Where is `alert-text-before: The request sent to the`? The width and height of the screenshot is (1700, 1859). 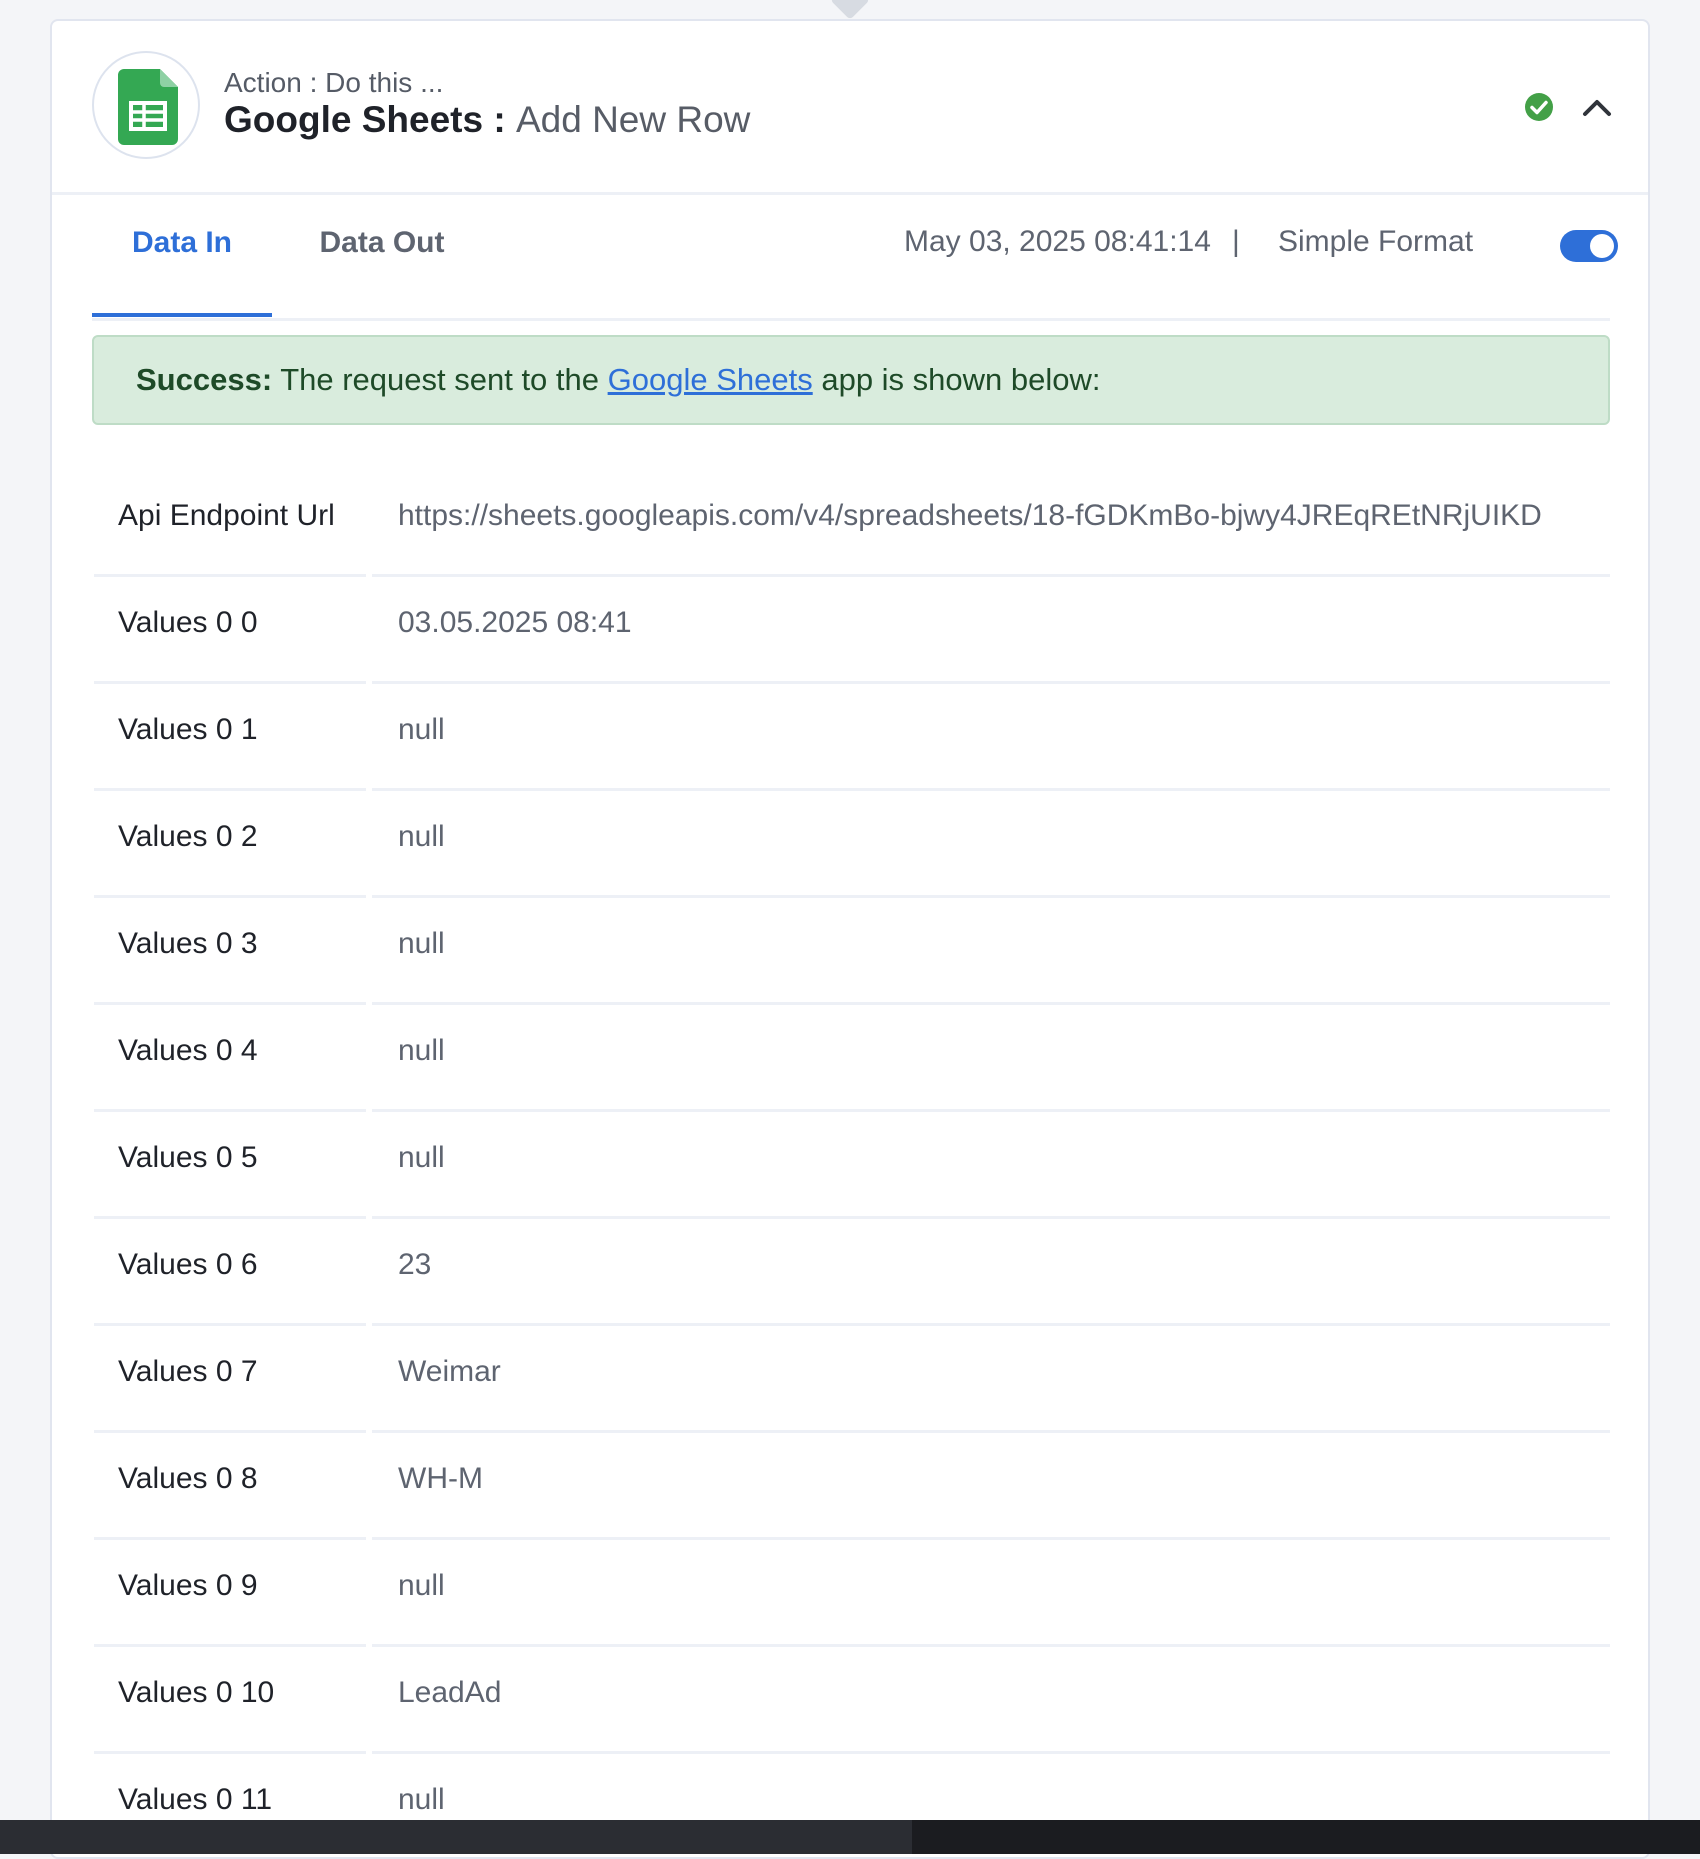 alert-text-before: The request sent to the is located at coordinates (440, 379).